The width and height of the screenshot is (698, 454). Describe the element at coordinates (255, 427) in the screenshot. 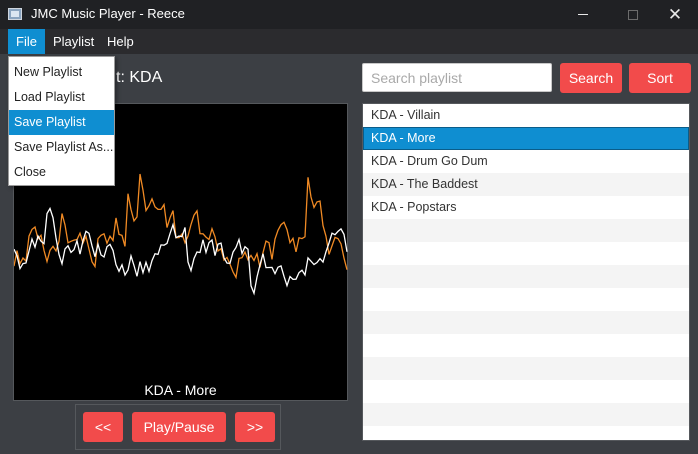

I see `next-button: >>` at that location.